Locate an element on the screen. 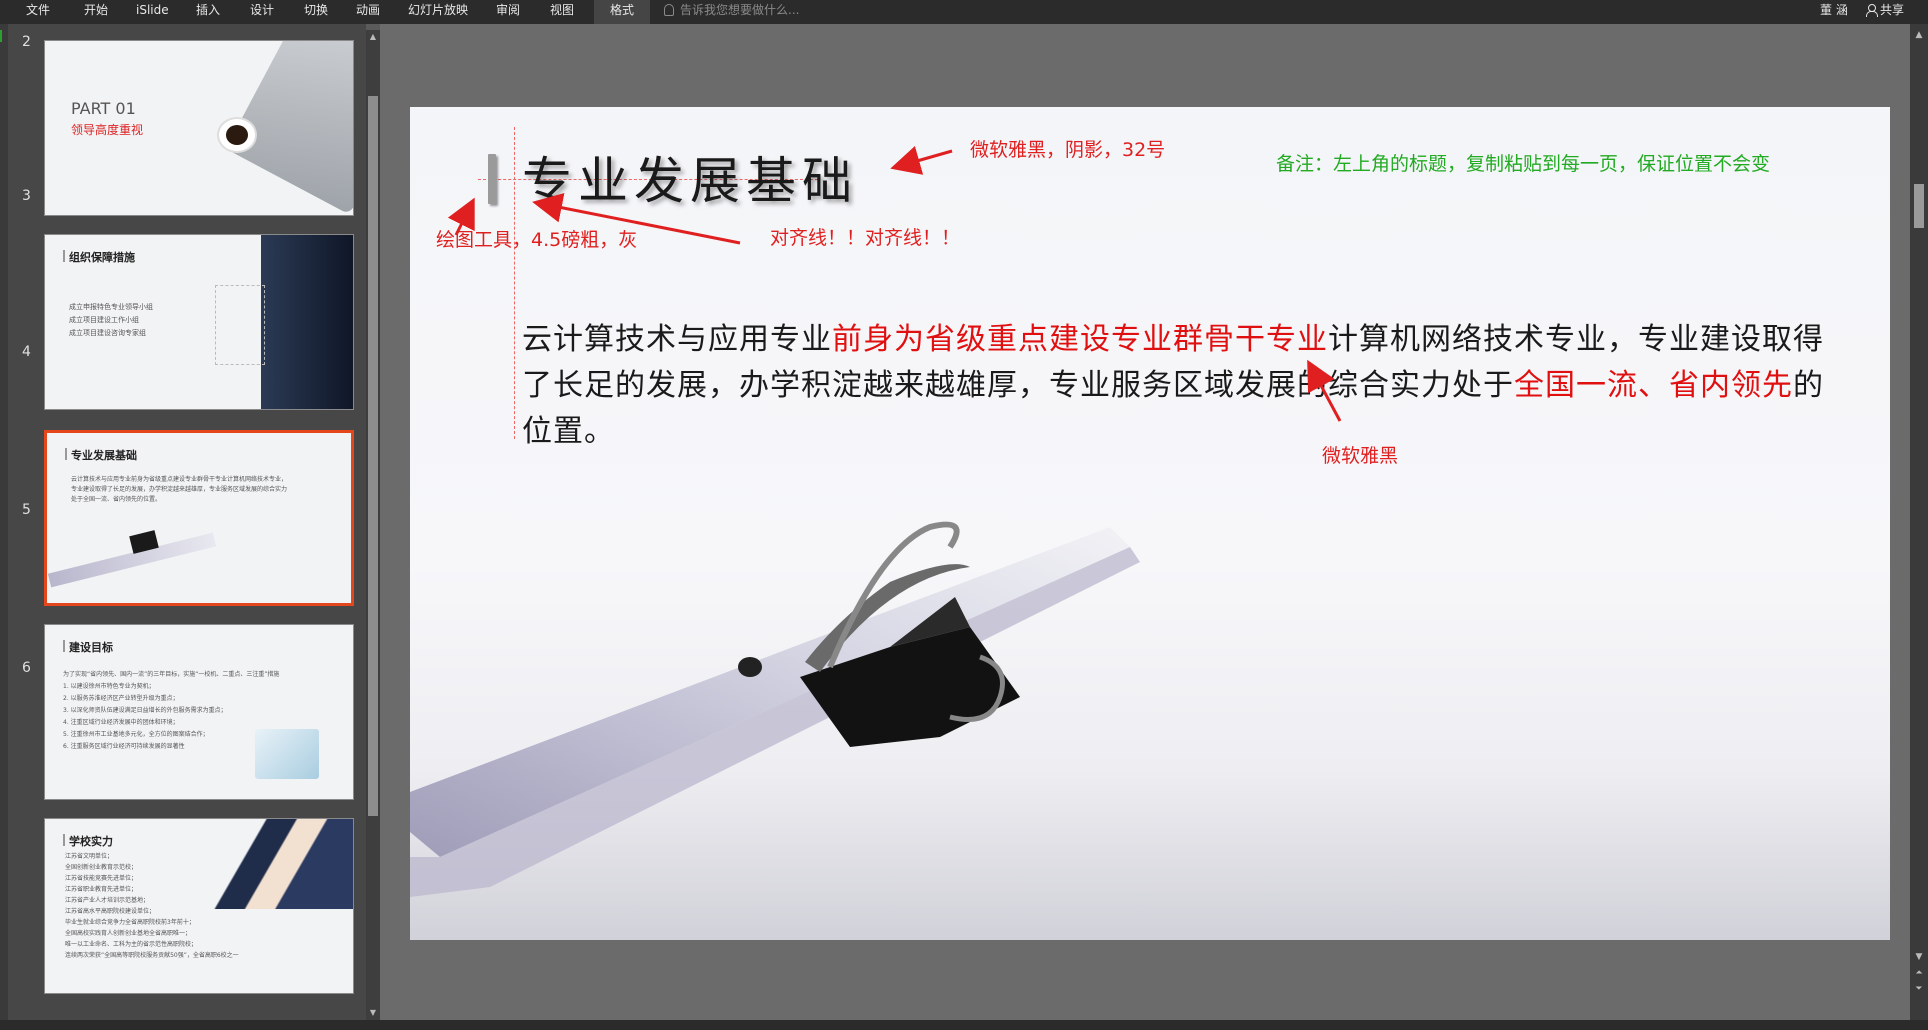 This screenshot has height=1030, width=1928. share-button: 共享 is located at coordinates (1885, 10).